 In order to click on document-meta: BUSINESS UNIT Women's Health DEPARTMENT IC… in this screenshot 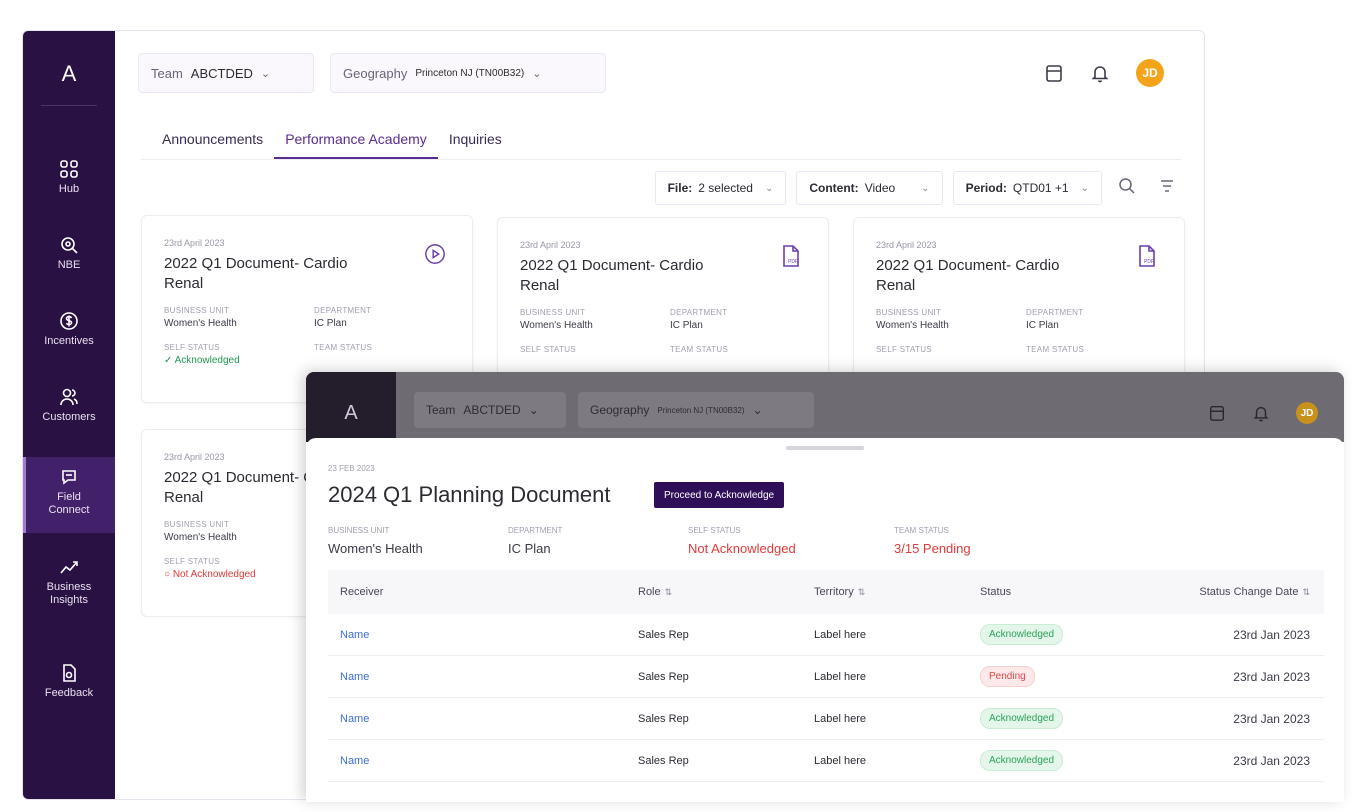, I will do `click(701, 541)`.